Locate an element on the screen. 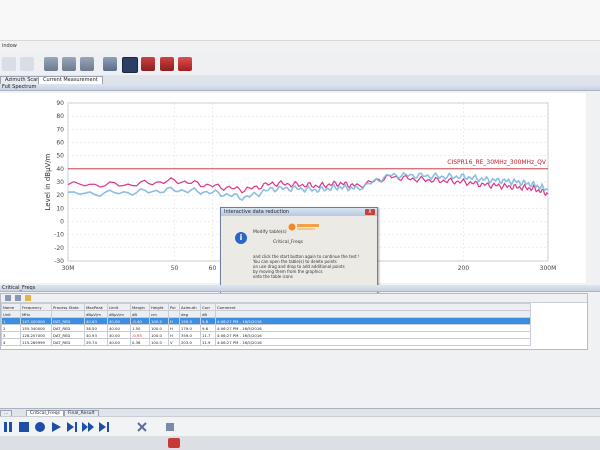 This screenshot has height=450, width=600. x-tick-label: 300M is located at coordinates (548, 268).